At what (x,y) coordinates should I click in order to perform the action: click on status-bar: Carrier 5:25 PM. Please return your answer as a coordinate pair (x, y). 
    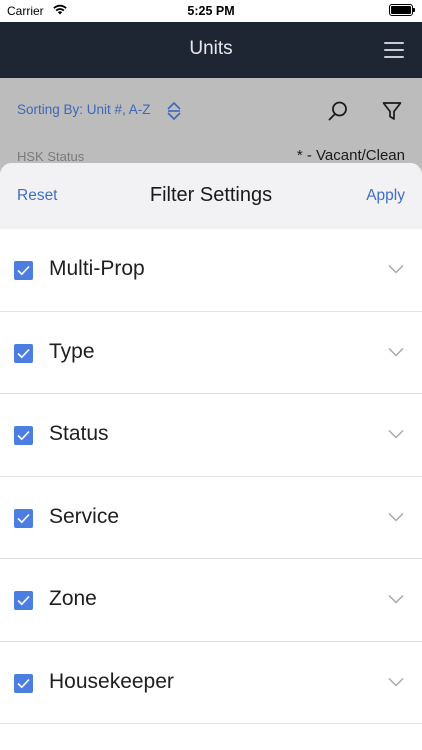
    Looking at the image, I should click on (211, 11).